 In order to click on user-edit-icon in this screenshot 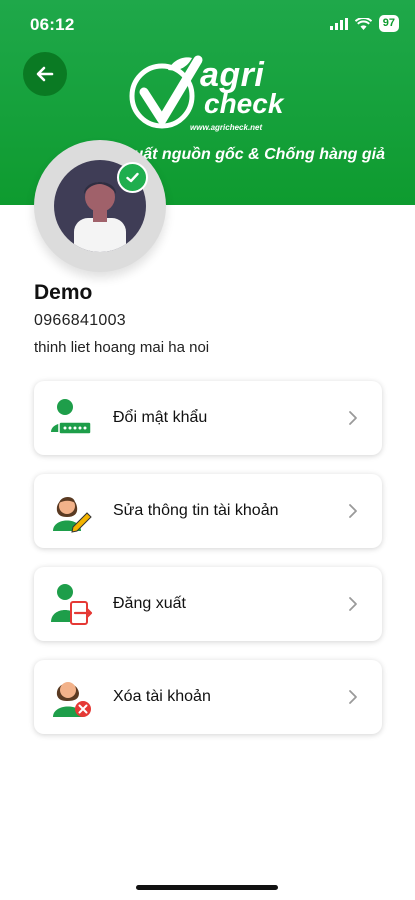, I will do `click(72, 515)`.